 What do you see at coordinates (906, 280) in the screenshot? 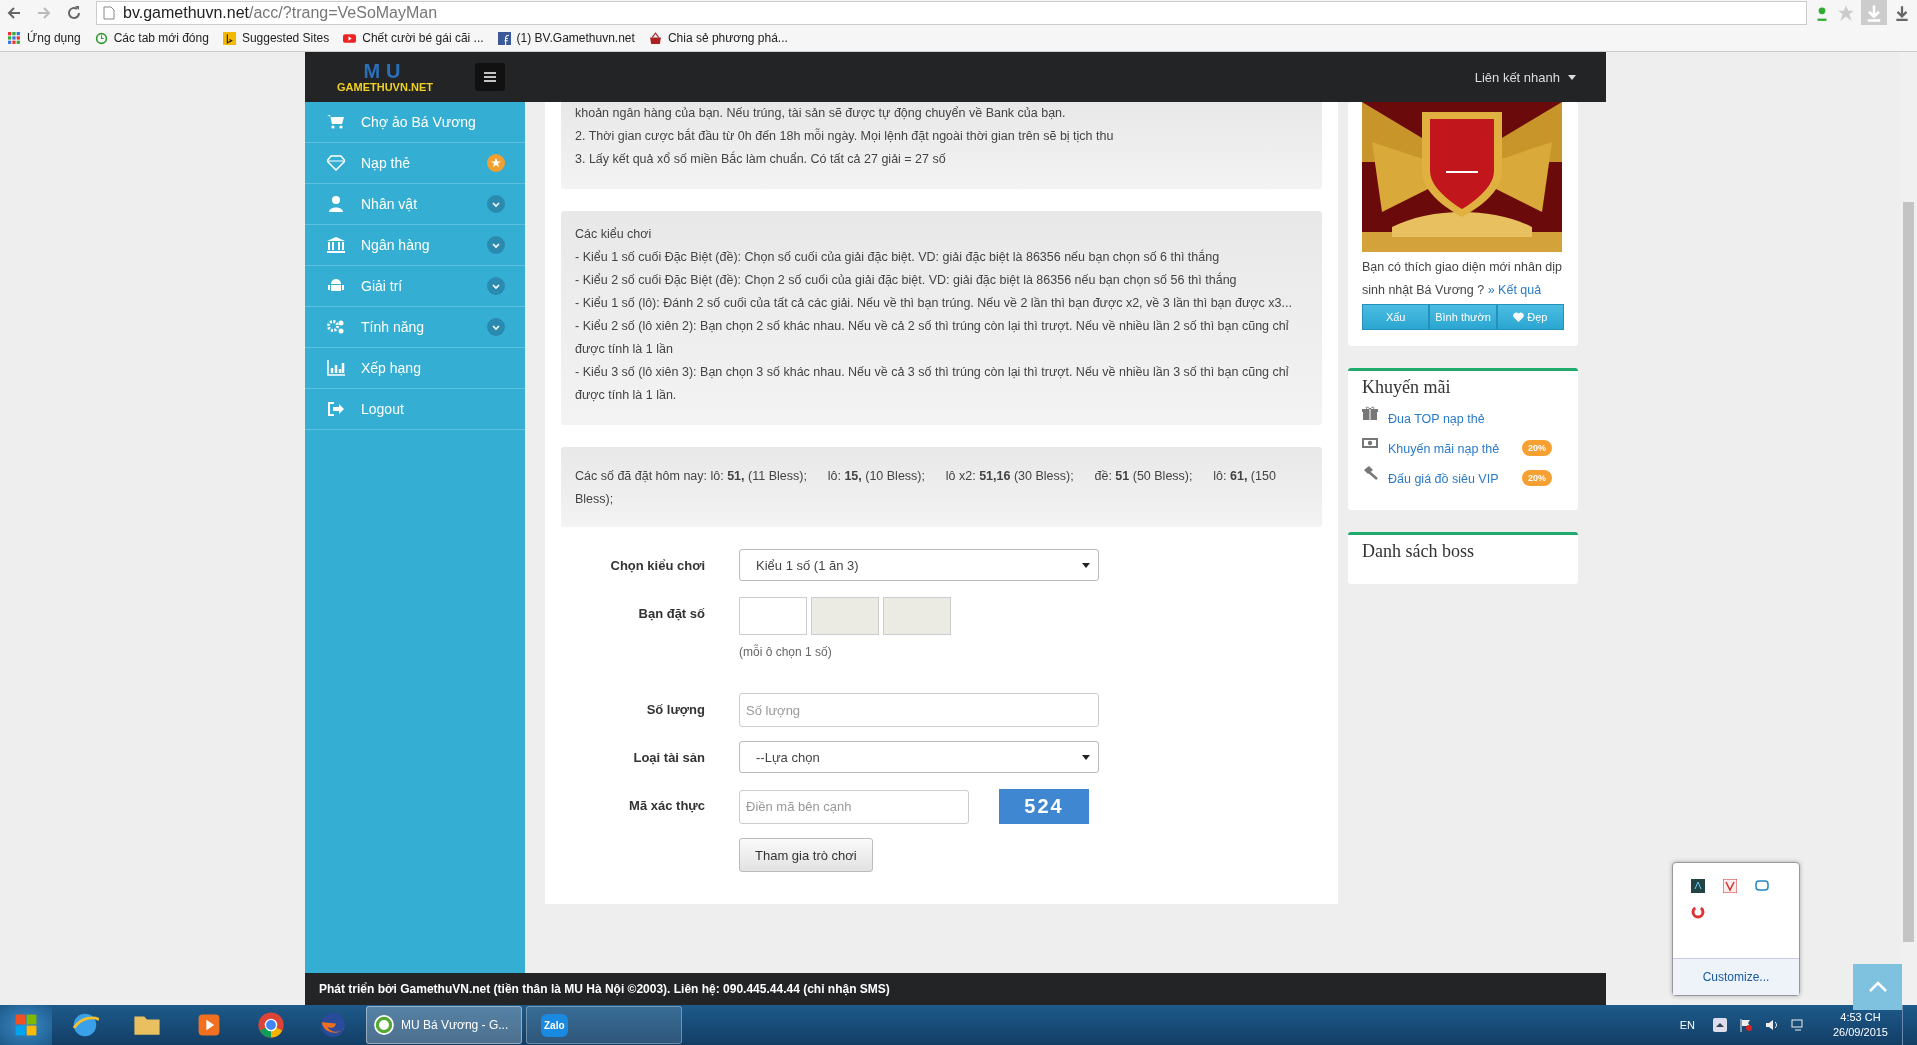
I see `mode-description: - Kiểu 2 số cuối Đặc Biệt (đề): Chọn 2 số cuối của giải đặc biệt. VD: giải đặc biệt là 86356 nếu bạn chọn số 56 thì thắng` at bounding box center [906, 280].